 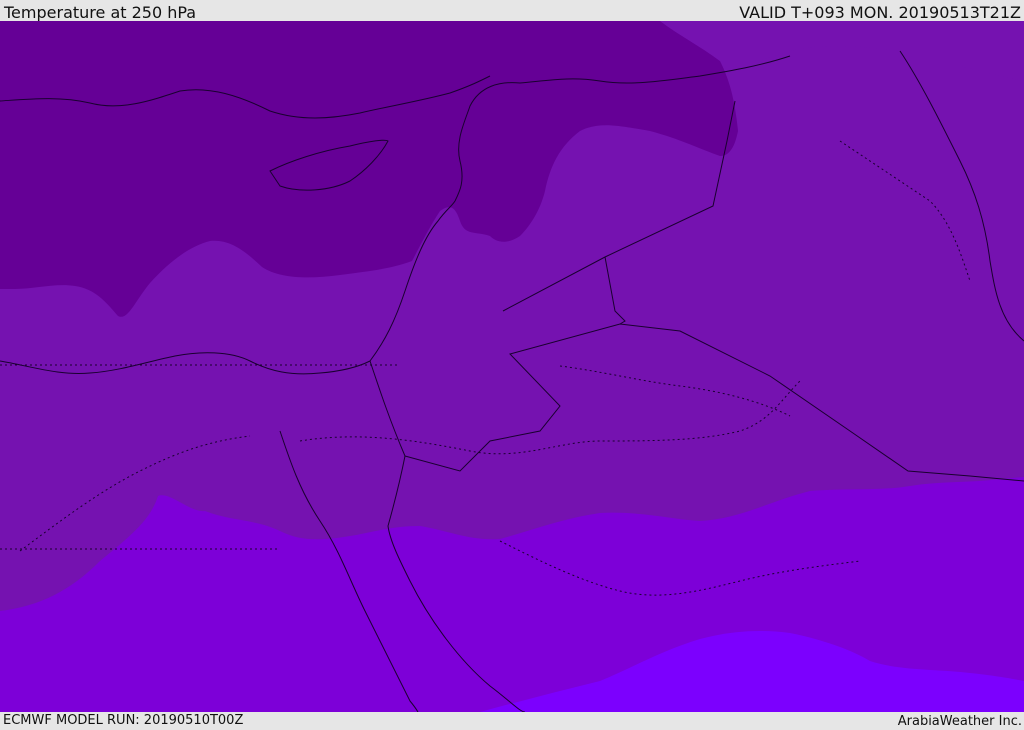 What do you see at coordinates (959, 721) in the screenshot?
I see `credit: ArabiaWeather Inc.` at bounding box center [959, 721].